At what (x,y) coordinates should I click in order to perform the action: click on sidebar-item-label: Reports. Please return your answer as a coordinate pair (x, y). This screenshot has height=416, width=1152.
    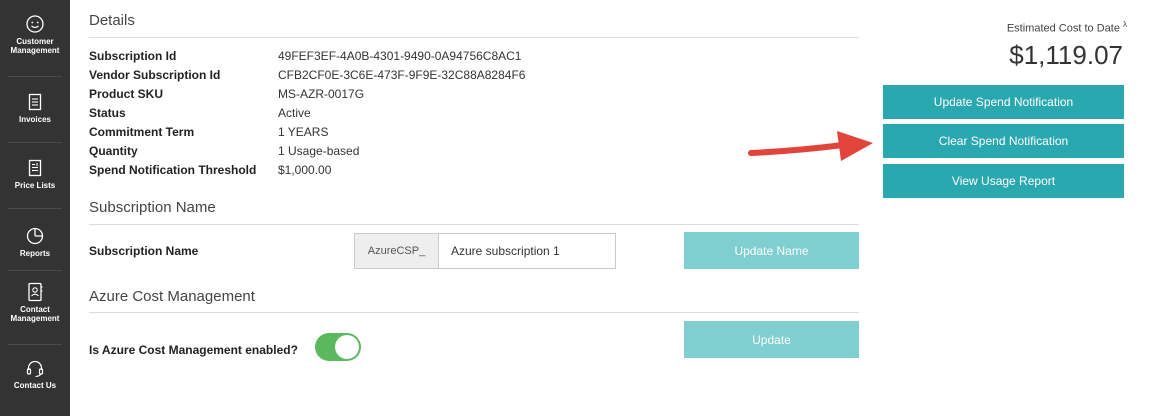
    Looking at the image, I should click on (35, 253).